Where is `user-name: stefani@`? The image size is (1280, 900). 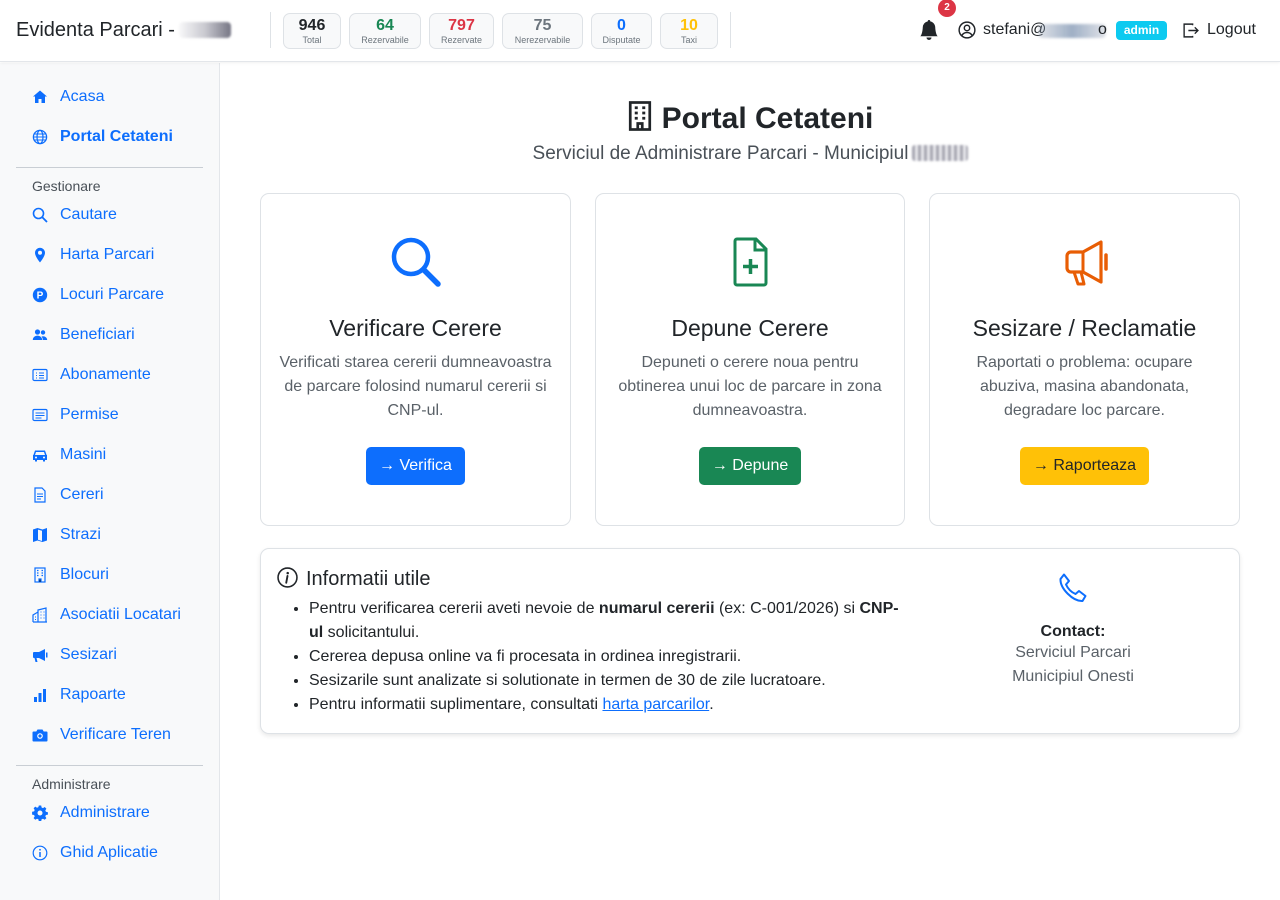 user-name: stefani@ is located at coordinates (1015, 29).